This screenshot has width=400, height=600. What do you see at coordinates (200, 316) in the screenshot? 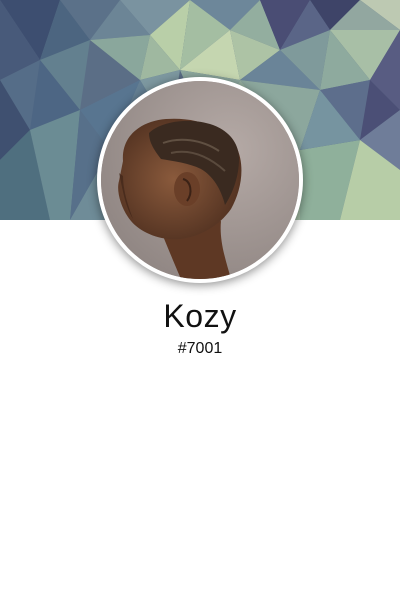
I see `profile-name: Kozy` at bounding box center [200, 316].